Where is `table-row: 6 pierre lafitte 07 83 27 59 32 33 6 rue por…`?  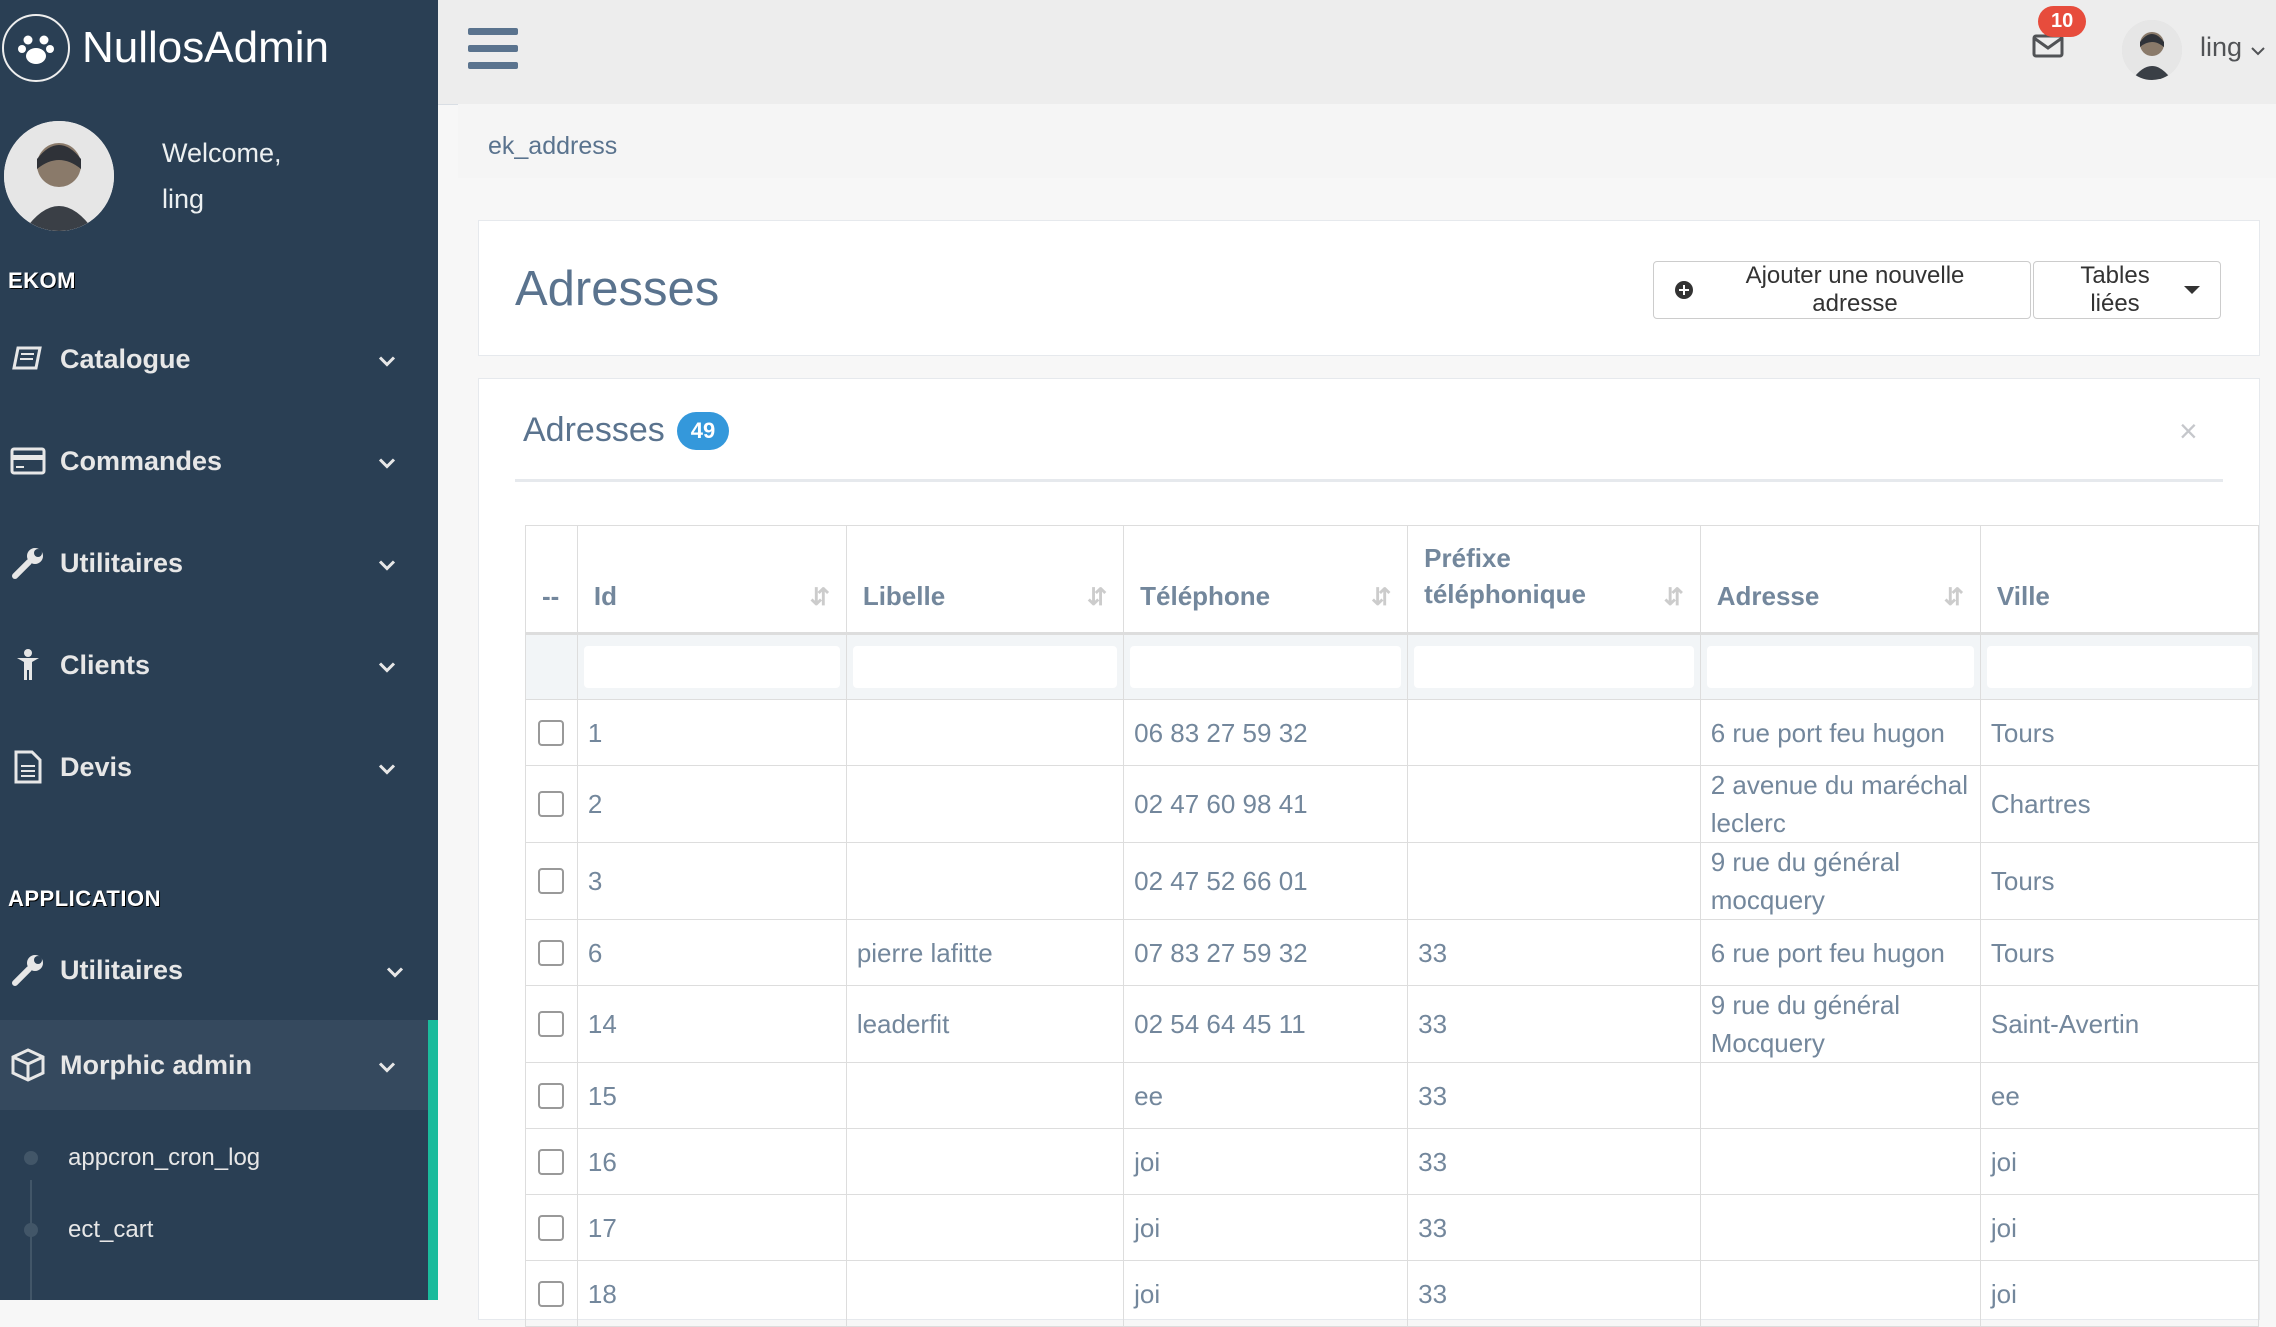 table-row: 6 pierre lafitte 07 83 27 59 32 33 6 rue por… is located at coordinates (1392, 952).